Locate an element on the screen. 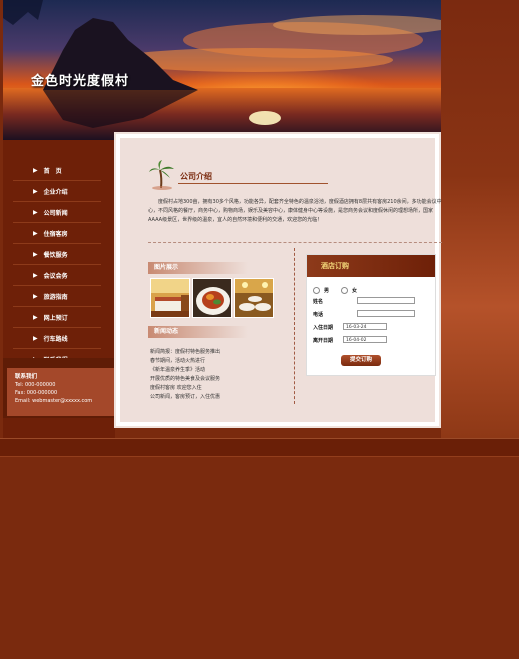  checkout-label: 离开日期 is located at coordinates (323, 341).